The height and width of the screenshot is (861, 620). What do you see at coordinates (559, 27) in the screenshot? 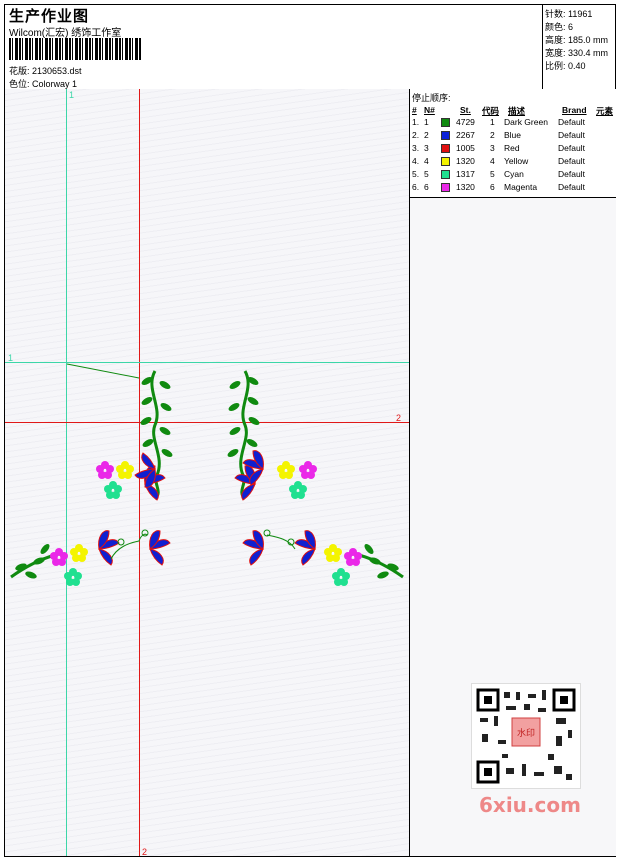
I see `color-count: 颜色: 6` at bounding box center [559, 27].